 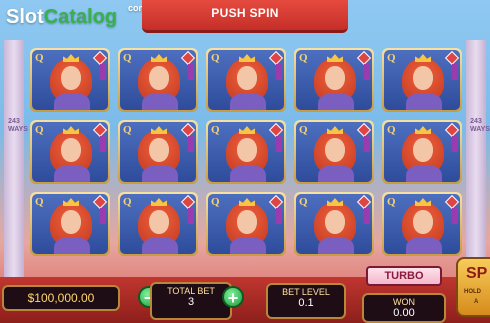 What do you see at coordinates (191, 302) in the screenshot?
I see `total-bet-value: 3` at bounding box center [191, 302].